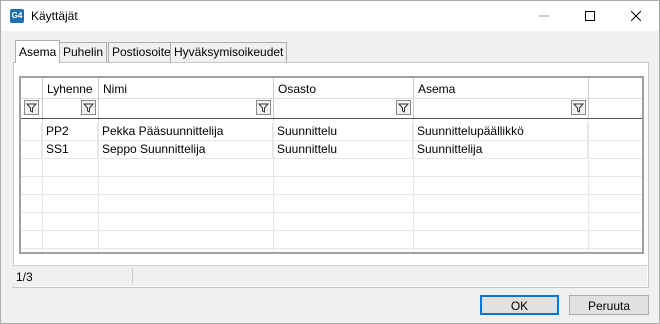 Image resolution: width=660 pixels, height=324 pixels. I want to click on header-filler, so click(615, 98).